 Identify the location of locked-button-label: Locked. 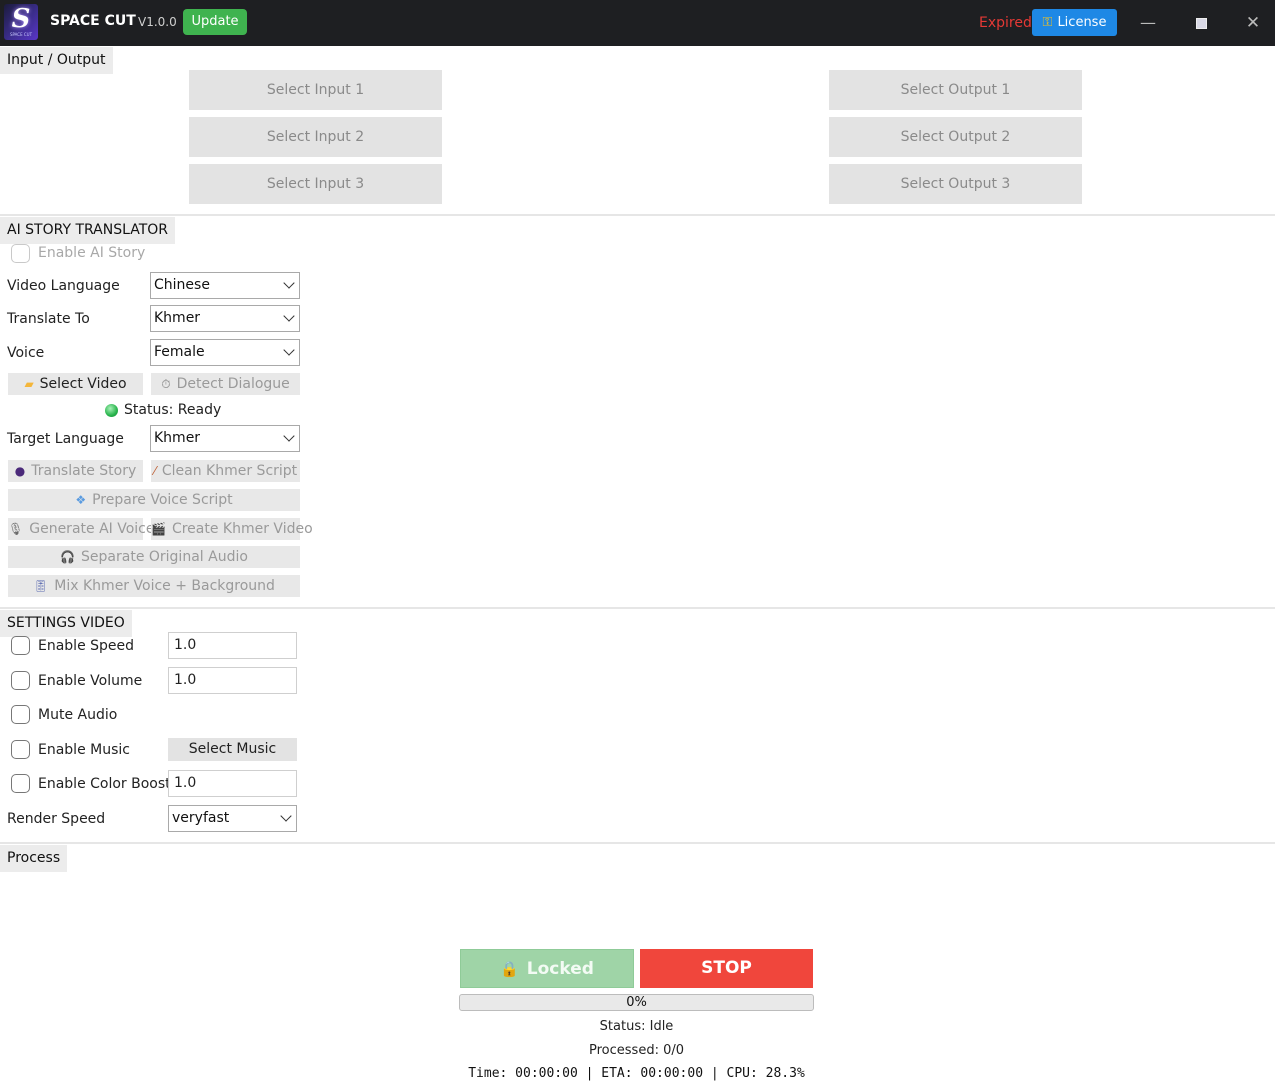
(560, 969).